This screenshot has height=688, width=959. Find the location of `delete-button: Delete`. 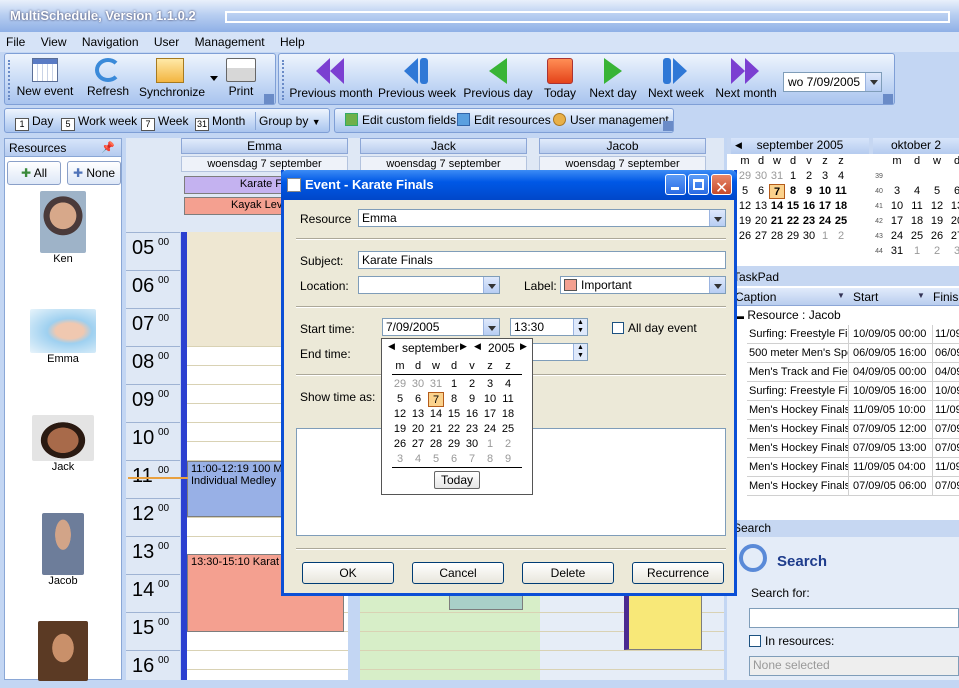

delete-button: Delete is located at coordinates (568, 573).